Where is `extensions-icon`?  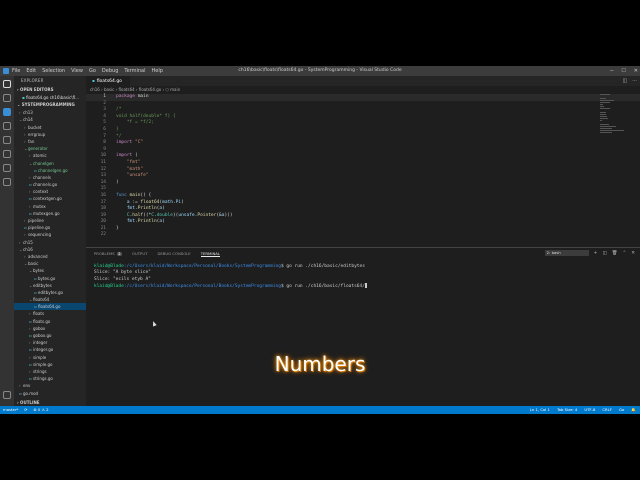 extensions-icon is located at coordinates (7, 140).